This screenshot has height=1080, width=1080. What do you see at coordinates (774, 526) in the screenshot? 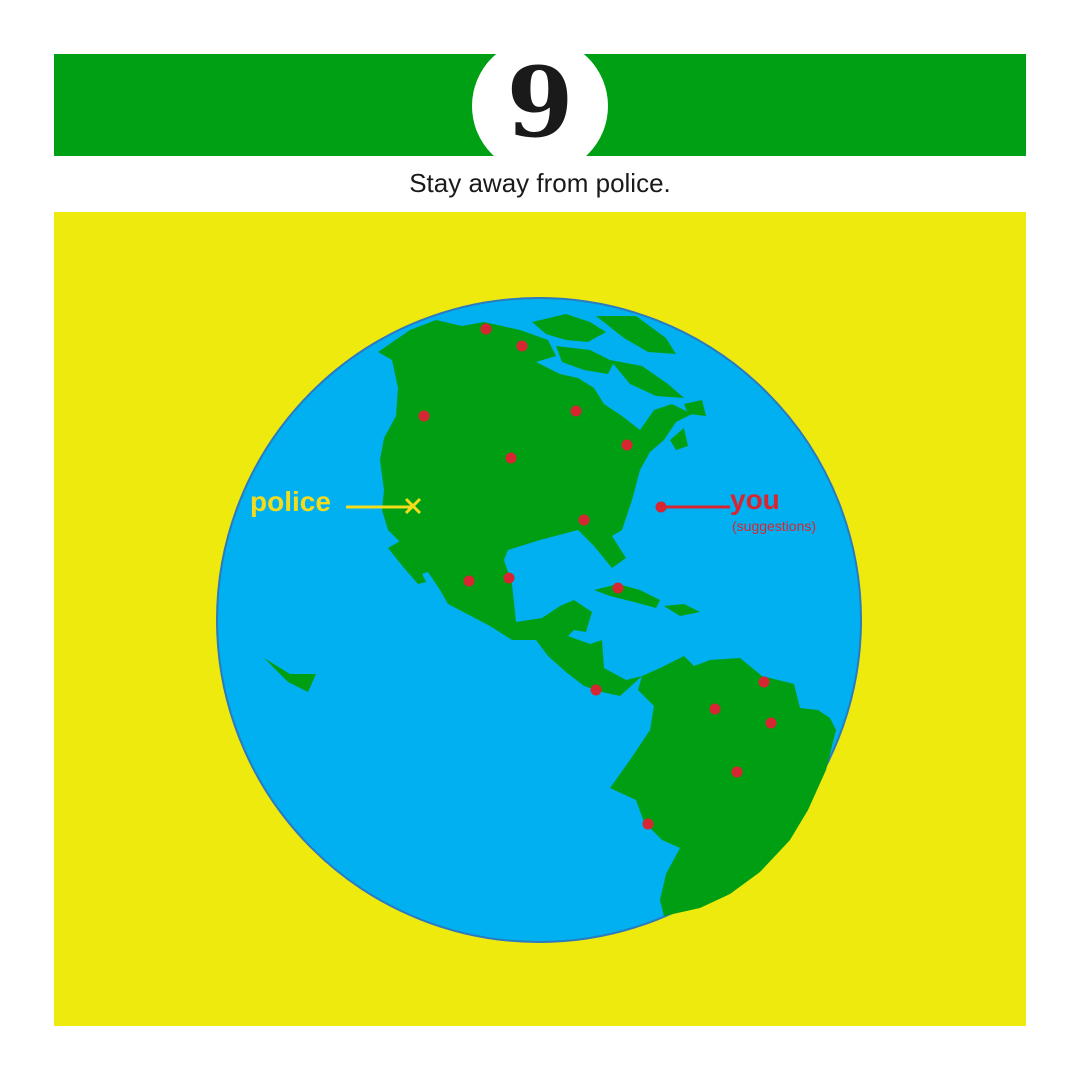
I see `suggestions-label: (suggestions)` at bounding box center [774, 526].